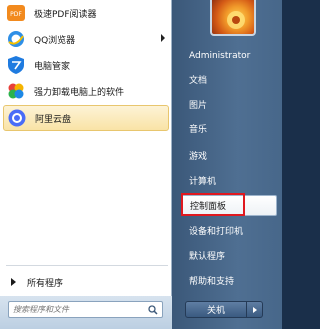 This screenshot has height=329, width=320. I want to click on svg-text: PDF, so click(16, 14).